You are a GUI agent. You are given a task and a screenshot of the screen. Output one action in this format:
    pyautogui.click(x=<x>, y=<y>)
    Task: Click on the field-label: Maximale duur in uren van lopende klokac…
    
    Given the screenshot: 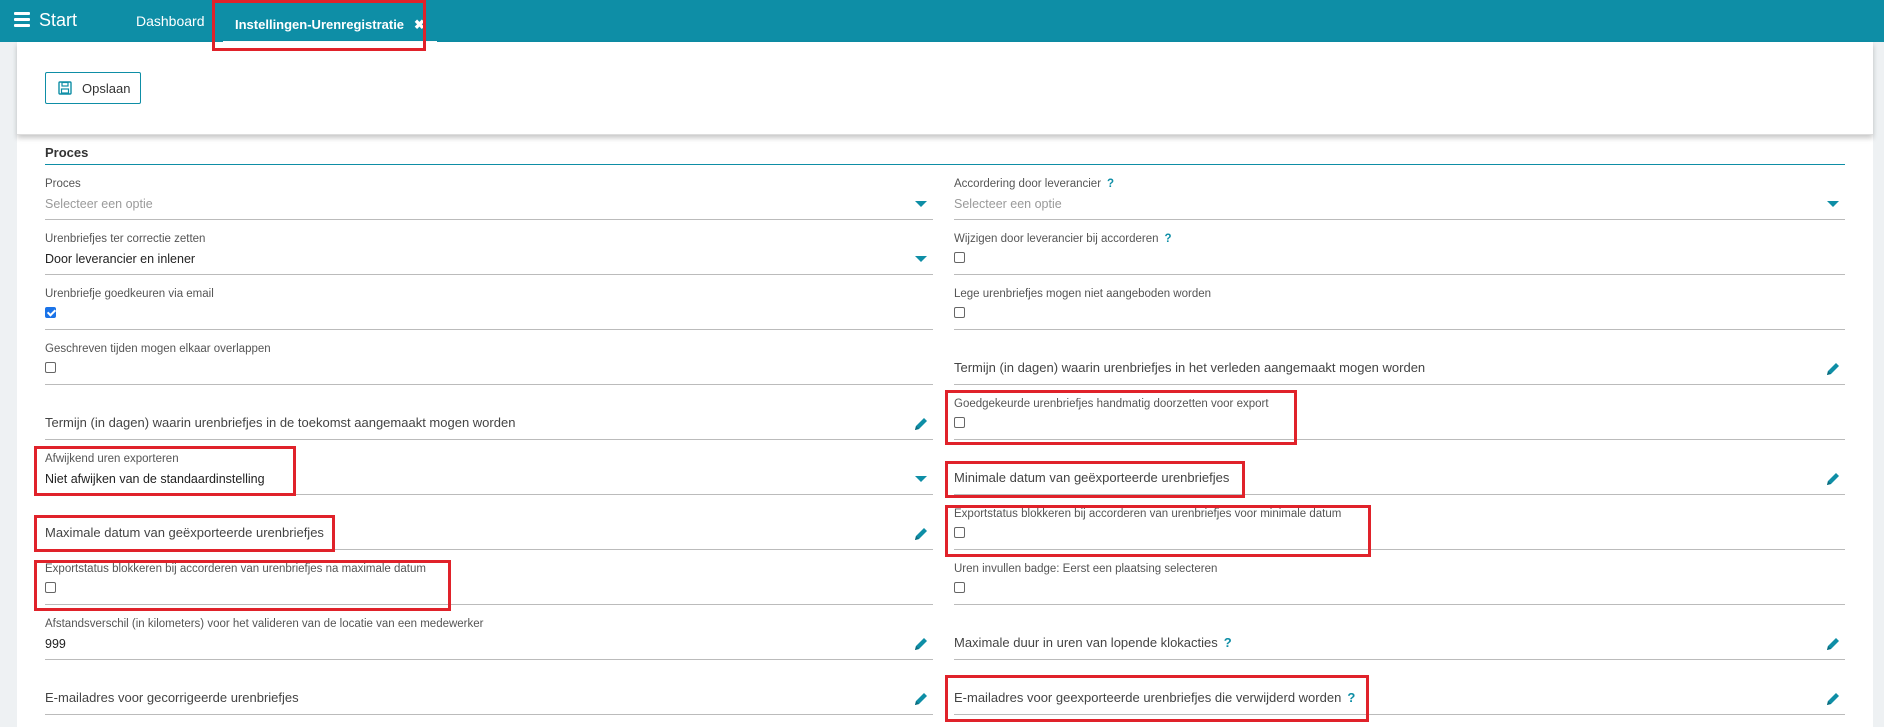 What is the action you would take?
    pyautogui.click(x=1093, y=642)
    